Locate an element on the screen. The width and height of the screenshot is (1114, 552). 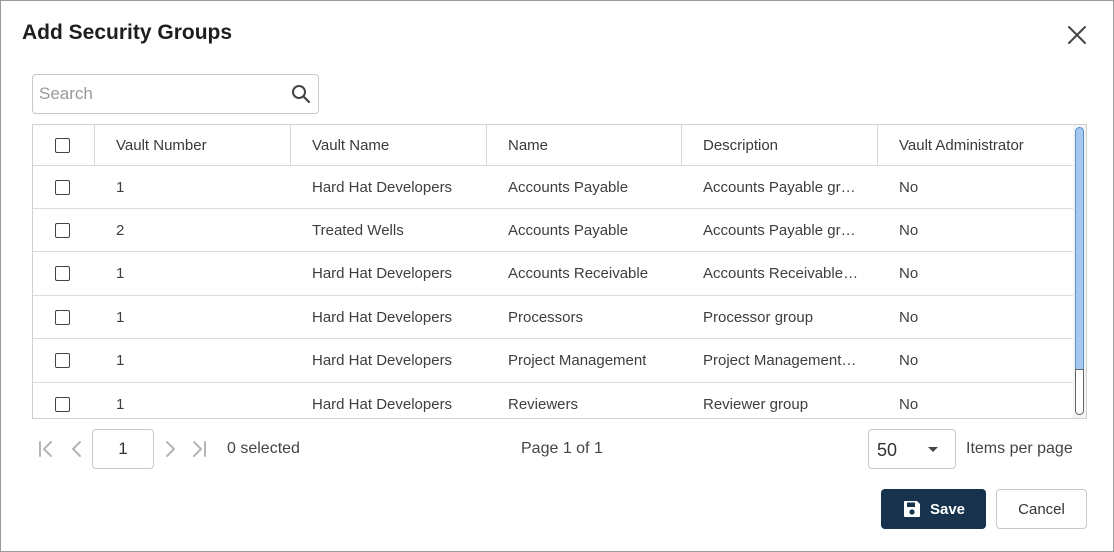
column-header-name: Name is located at coordinates (584, 145).